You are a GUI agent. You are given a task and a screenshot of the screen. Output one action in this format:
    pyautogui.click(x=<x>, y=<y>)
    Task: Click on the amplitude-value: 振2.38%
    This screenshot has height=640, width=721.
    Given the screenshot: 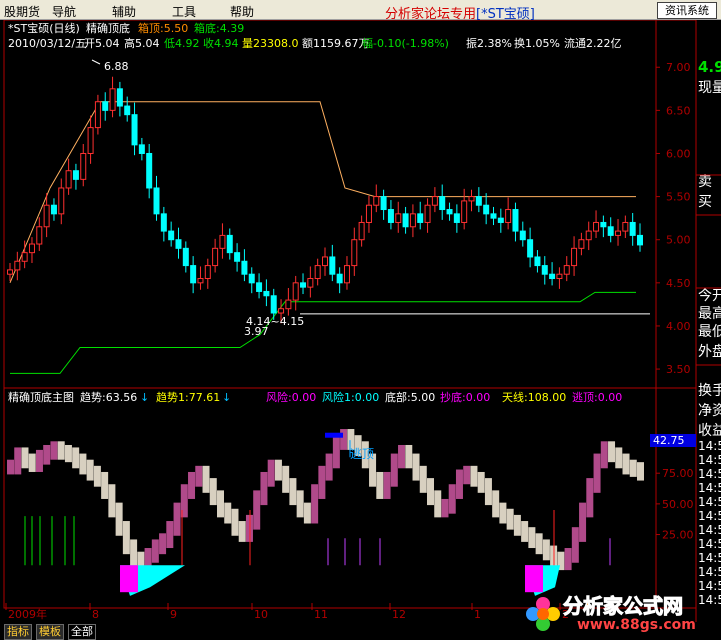 What is the action you would take?
    pyautogui.click(x=489, y=43)
    